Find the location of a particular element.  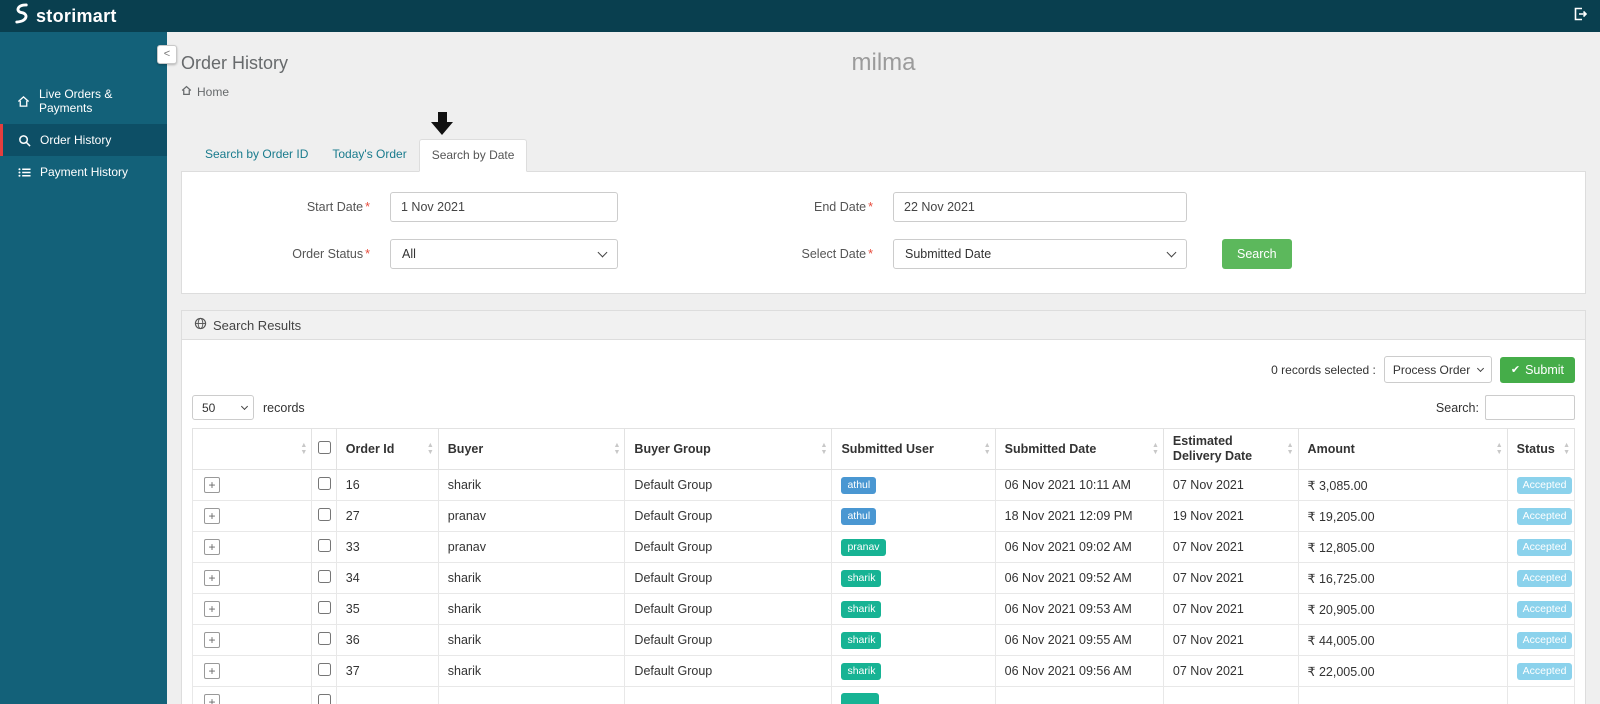

required-marker: * is located at coordinates (870, 207).